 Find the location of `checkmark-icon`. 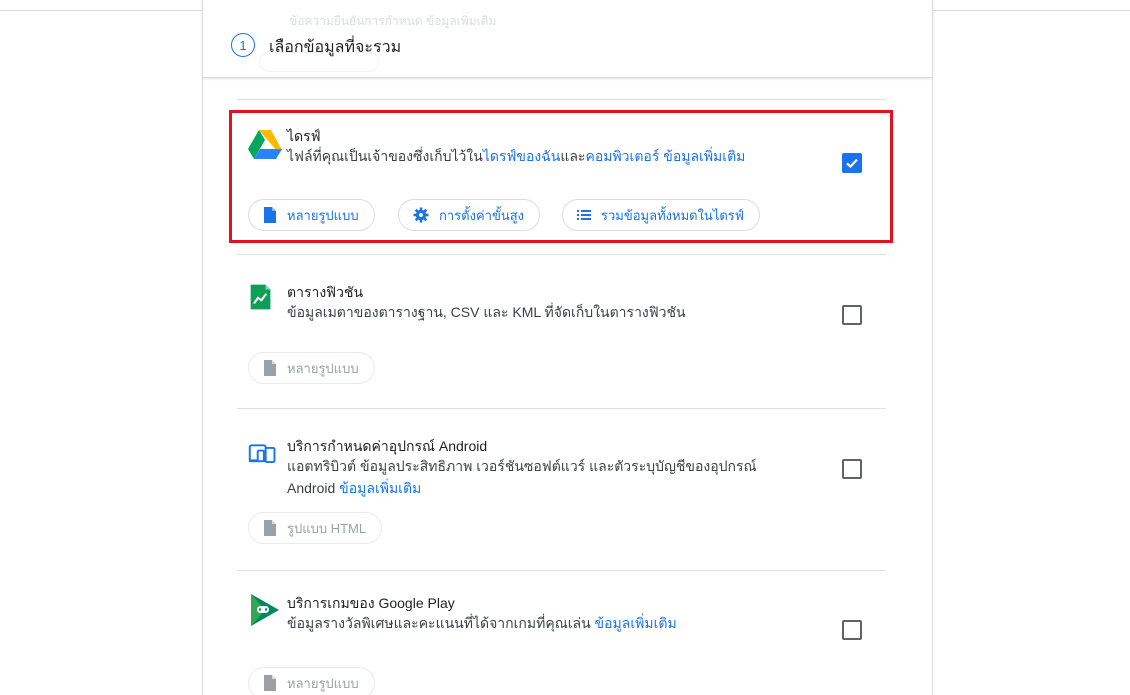

checkmark-icon is located at coordinates (852, 163).